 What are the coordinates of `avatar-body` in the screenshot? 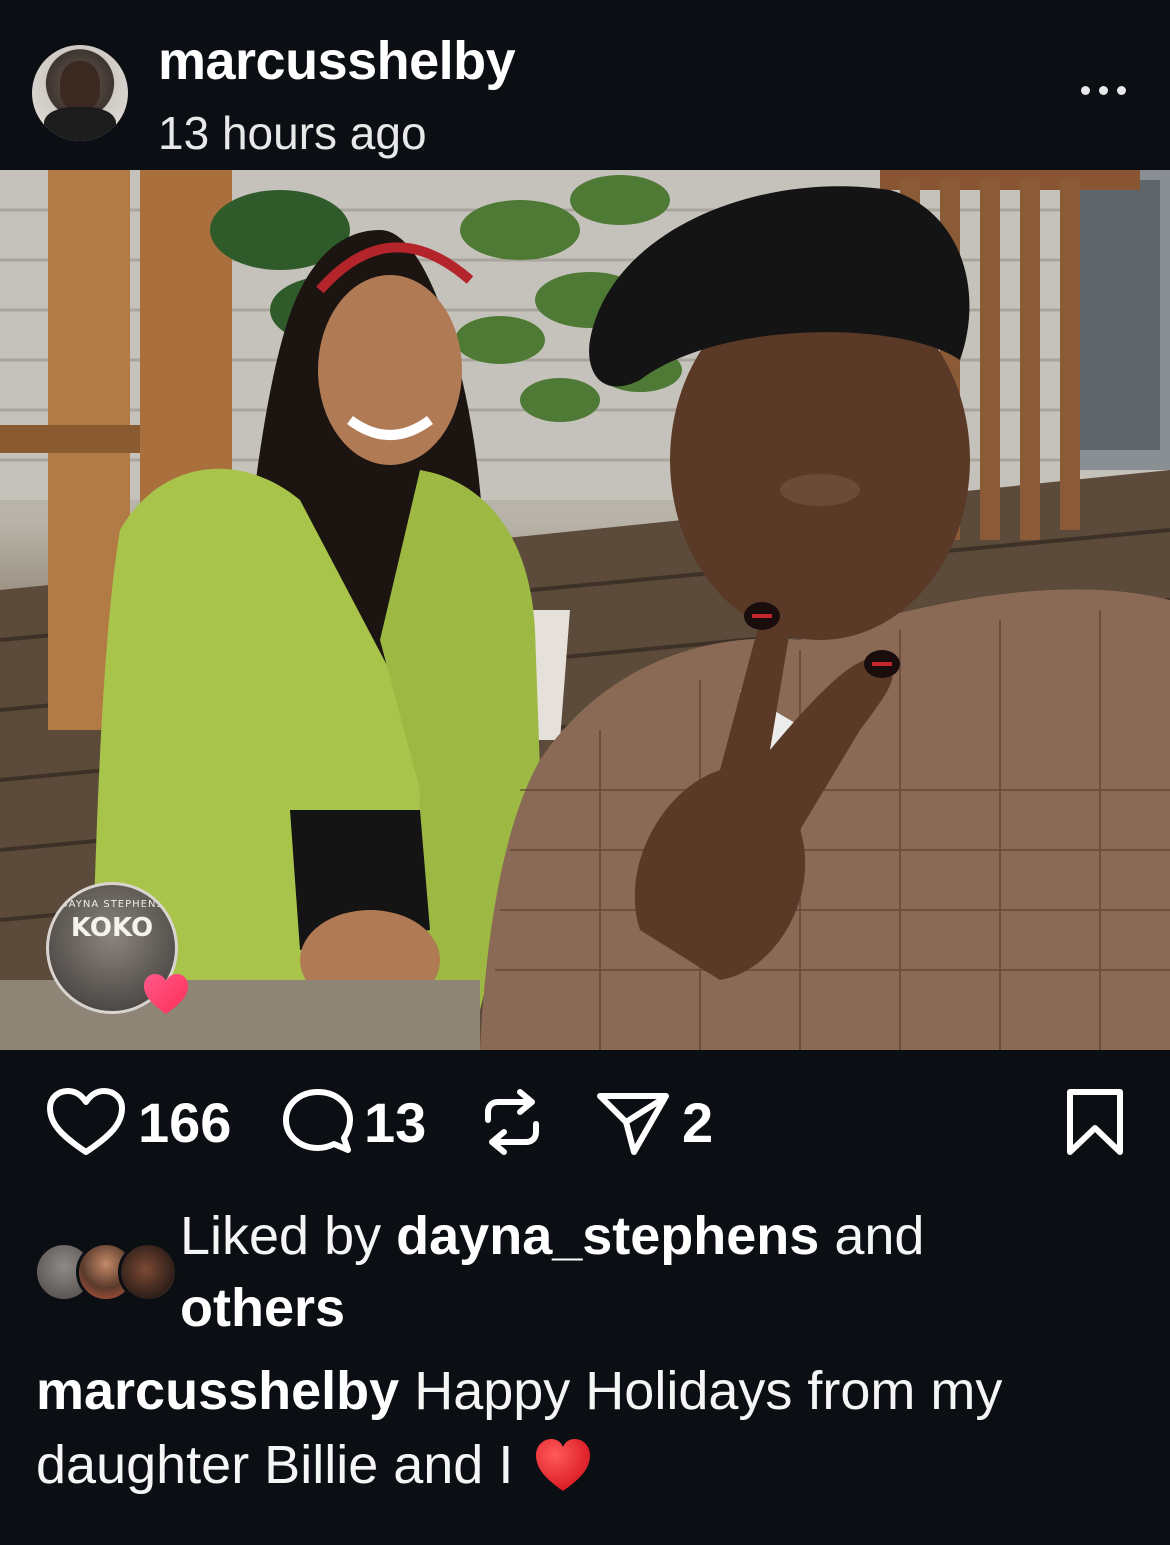 It's located at (80, 124).